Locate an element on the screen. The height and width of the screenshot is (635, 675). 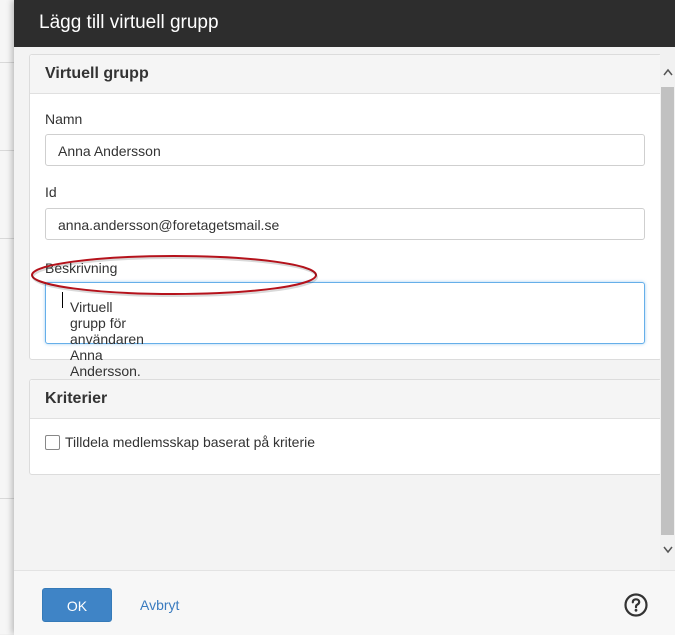
vertical-scrollbar is located at coordinates (667, 308).